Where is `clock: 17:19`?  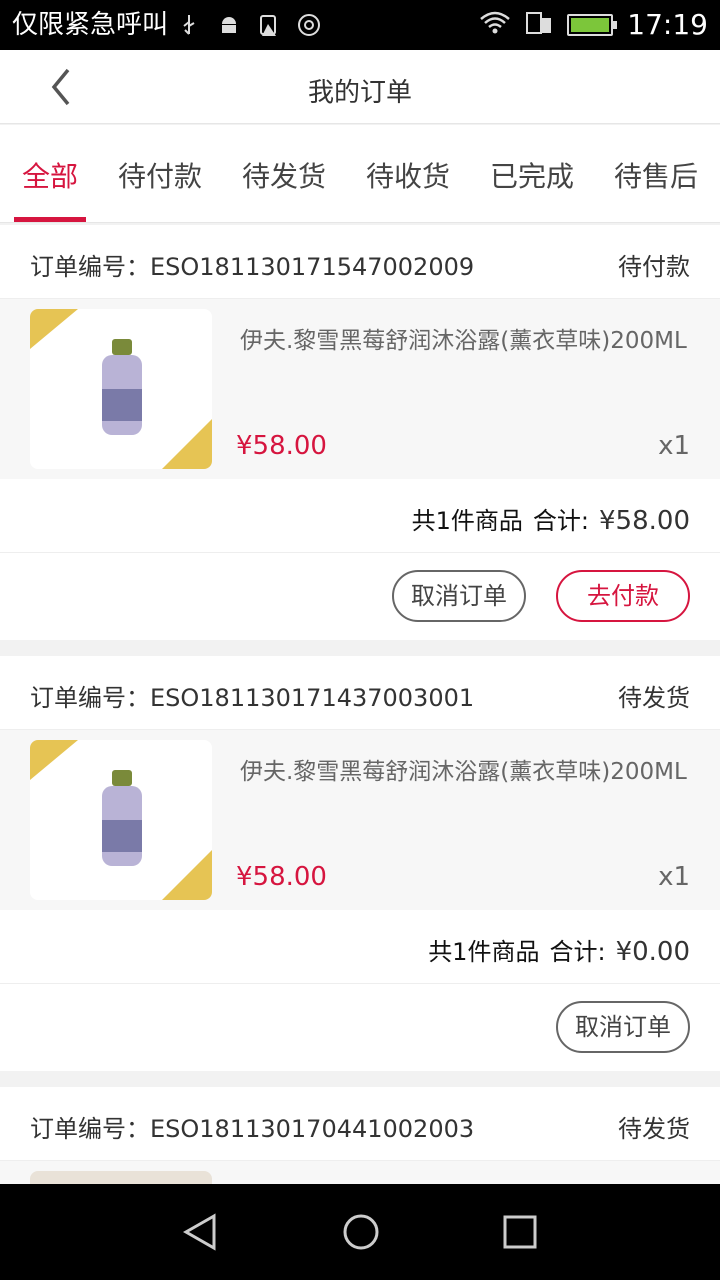
clock: 17:19 is located at coordinates (667, 24).